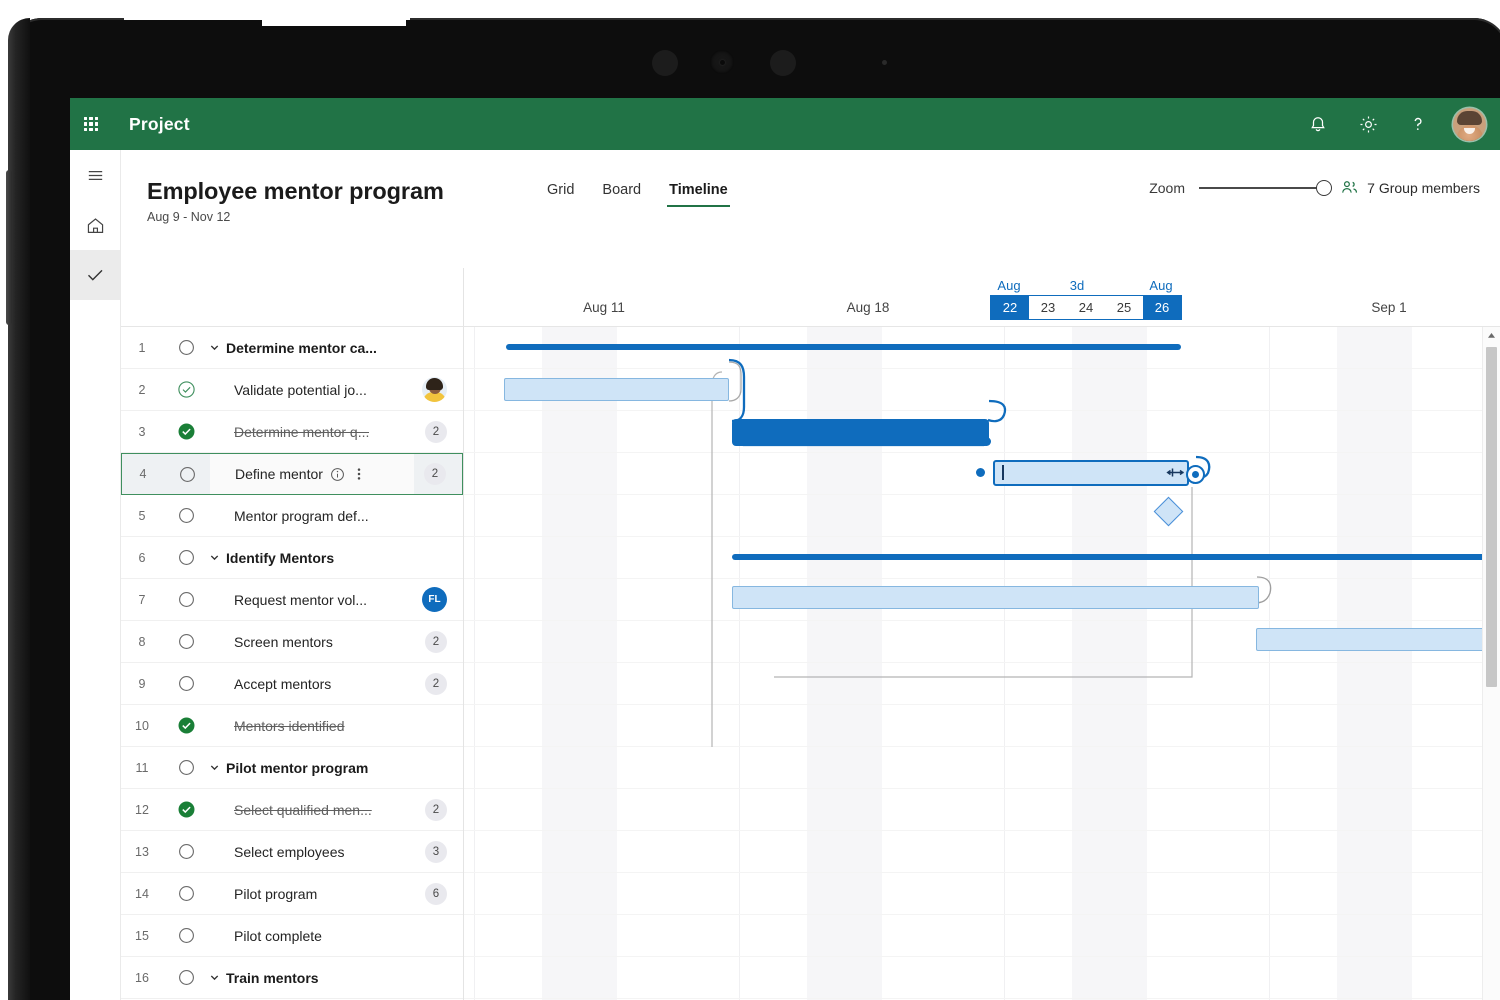  What do you see at coordinates (95, 225) in the screenshot?
I see `home-icon` at bounding box center [95, 225].